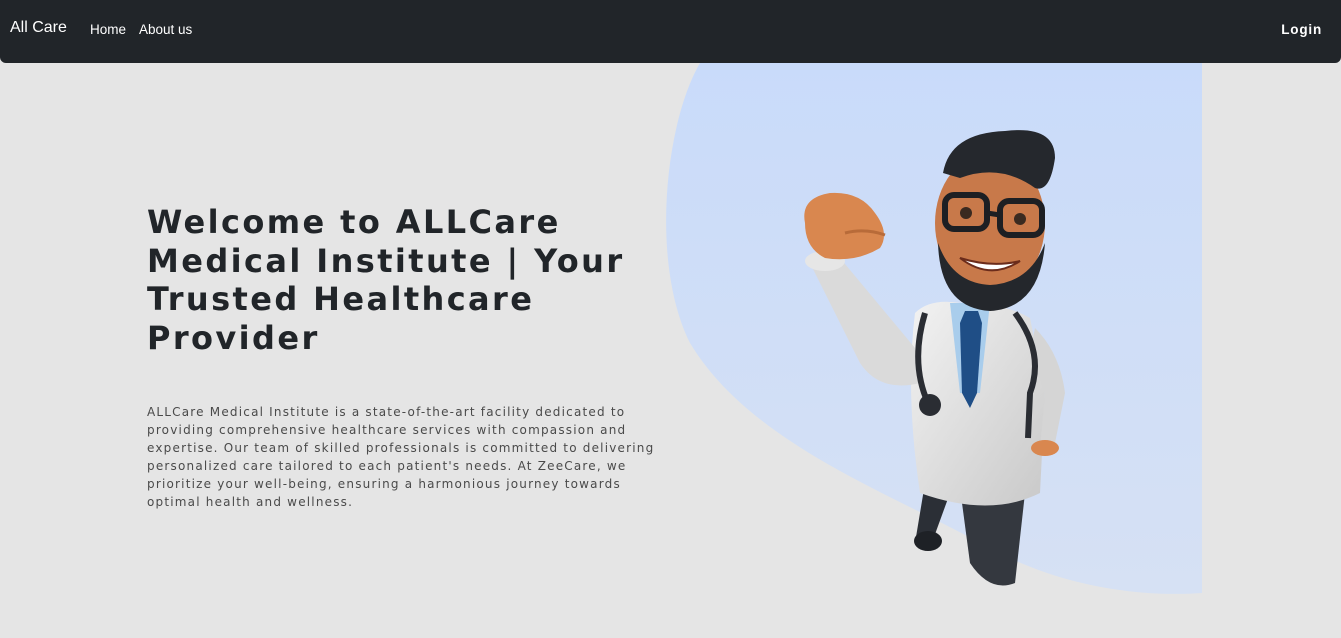 This screenshot has width=1341, height=638. I want to click on nav-links: Home About us, so click(141, 29).